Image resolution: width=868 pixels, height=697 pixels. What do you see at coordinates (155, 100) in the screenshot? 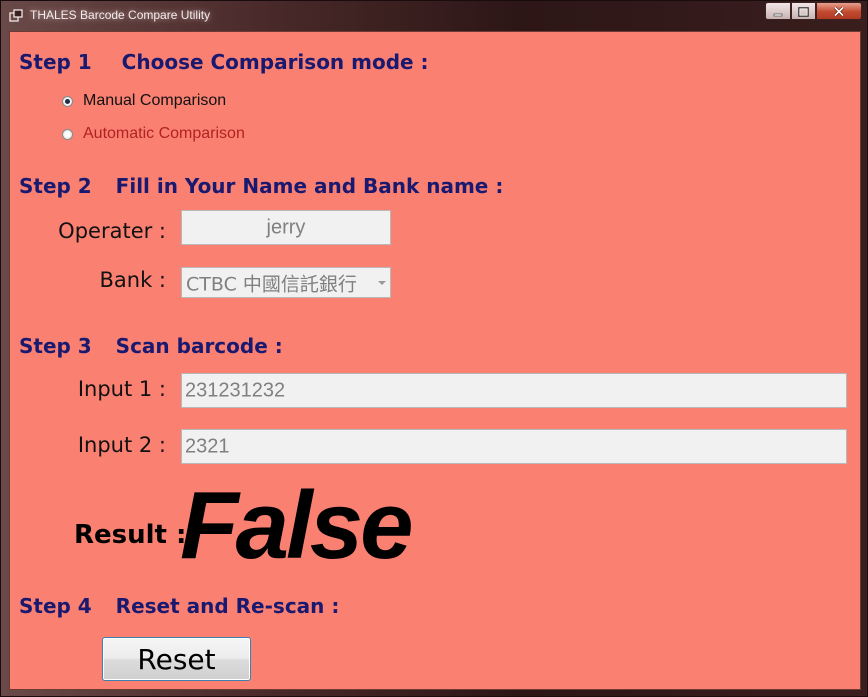
I see `manual-comparison-label: Manual Comparison` at bounding box center [155, 100].